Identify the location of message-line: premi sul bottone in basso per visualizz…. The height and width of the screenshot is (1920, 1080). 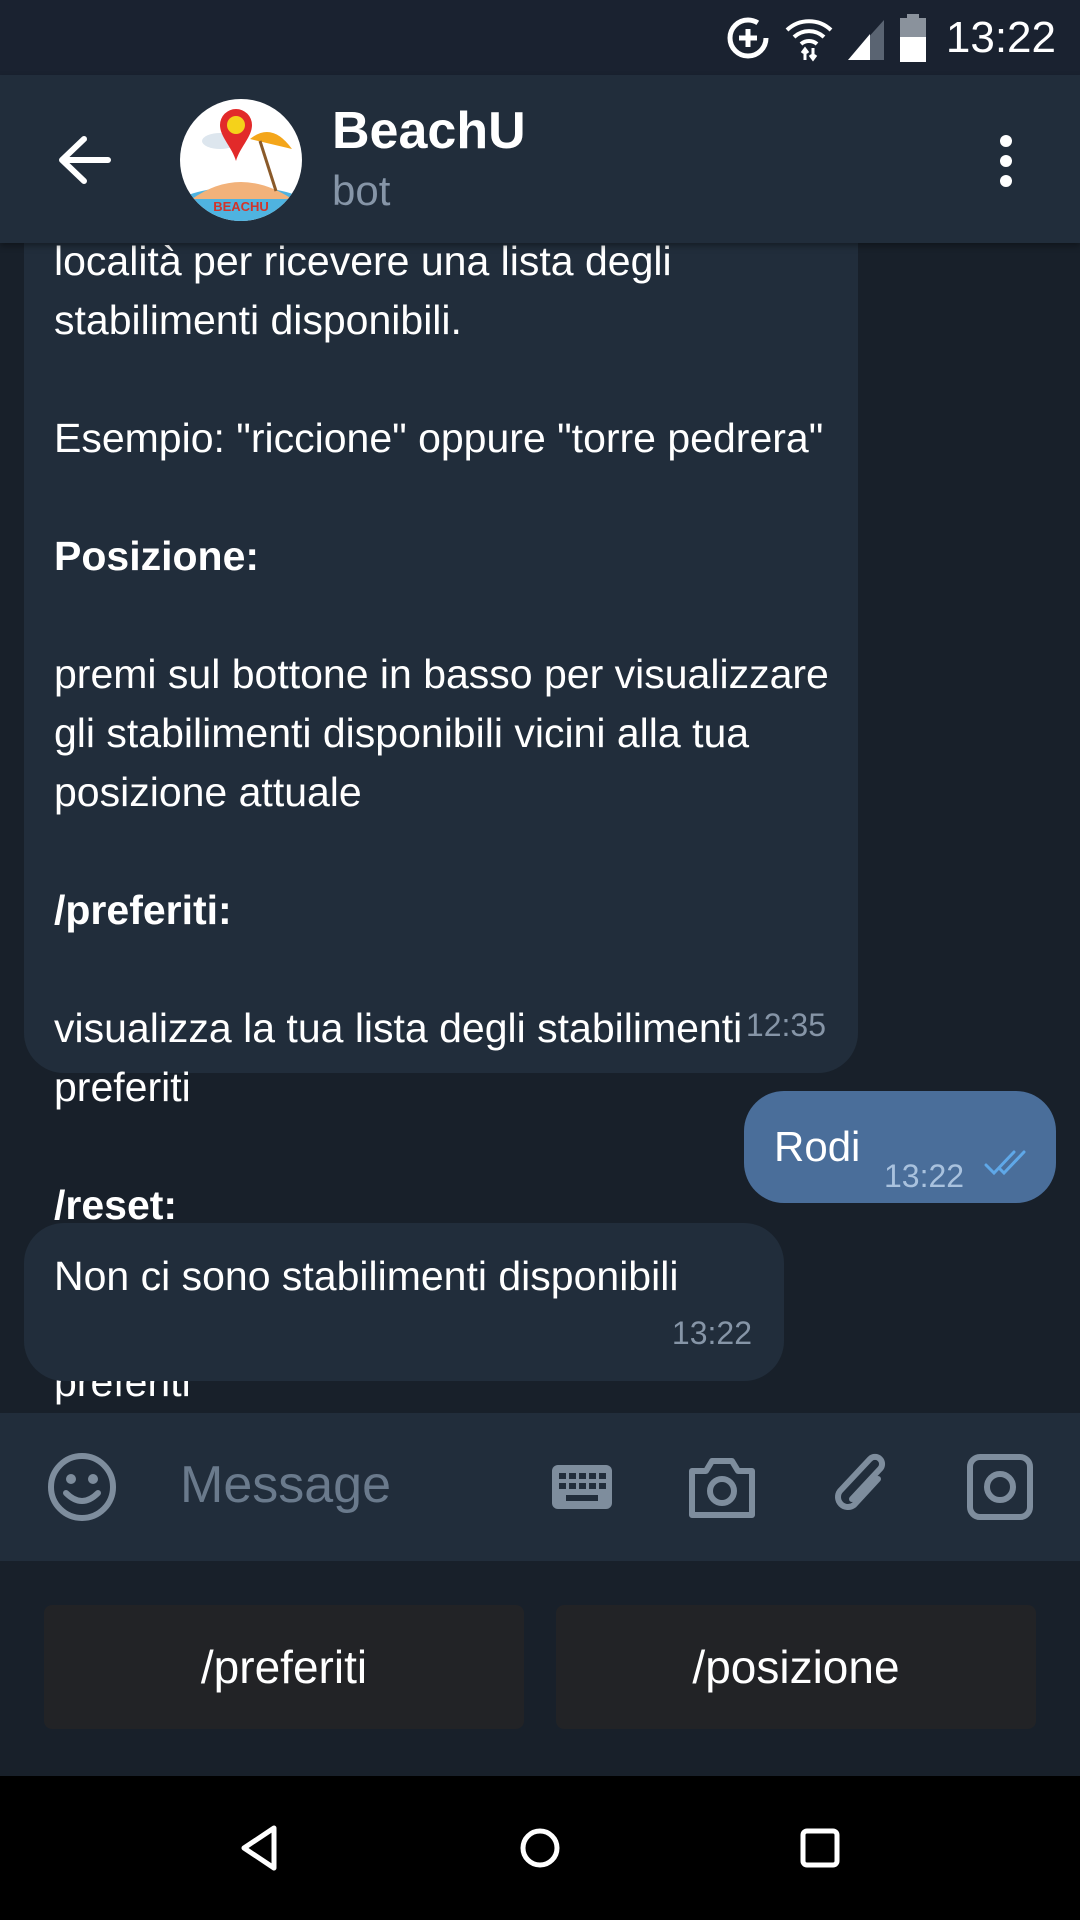
(441, 733).